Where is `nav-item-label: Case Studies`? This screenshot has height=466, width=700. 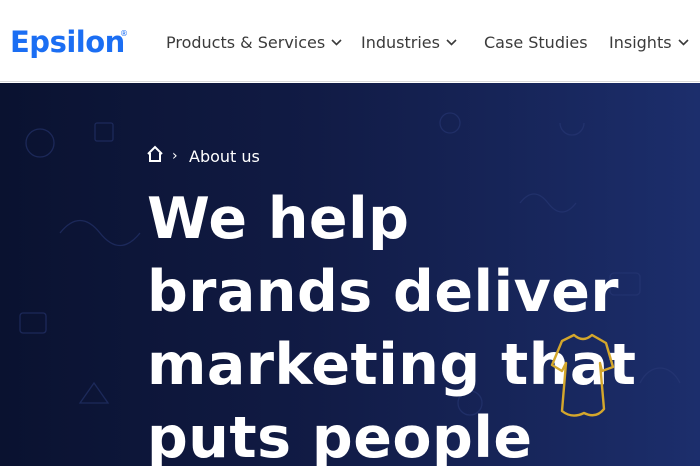
nav-item-label: Case Studies is located at coordinates (536, 42).